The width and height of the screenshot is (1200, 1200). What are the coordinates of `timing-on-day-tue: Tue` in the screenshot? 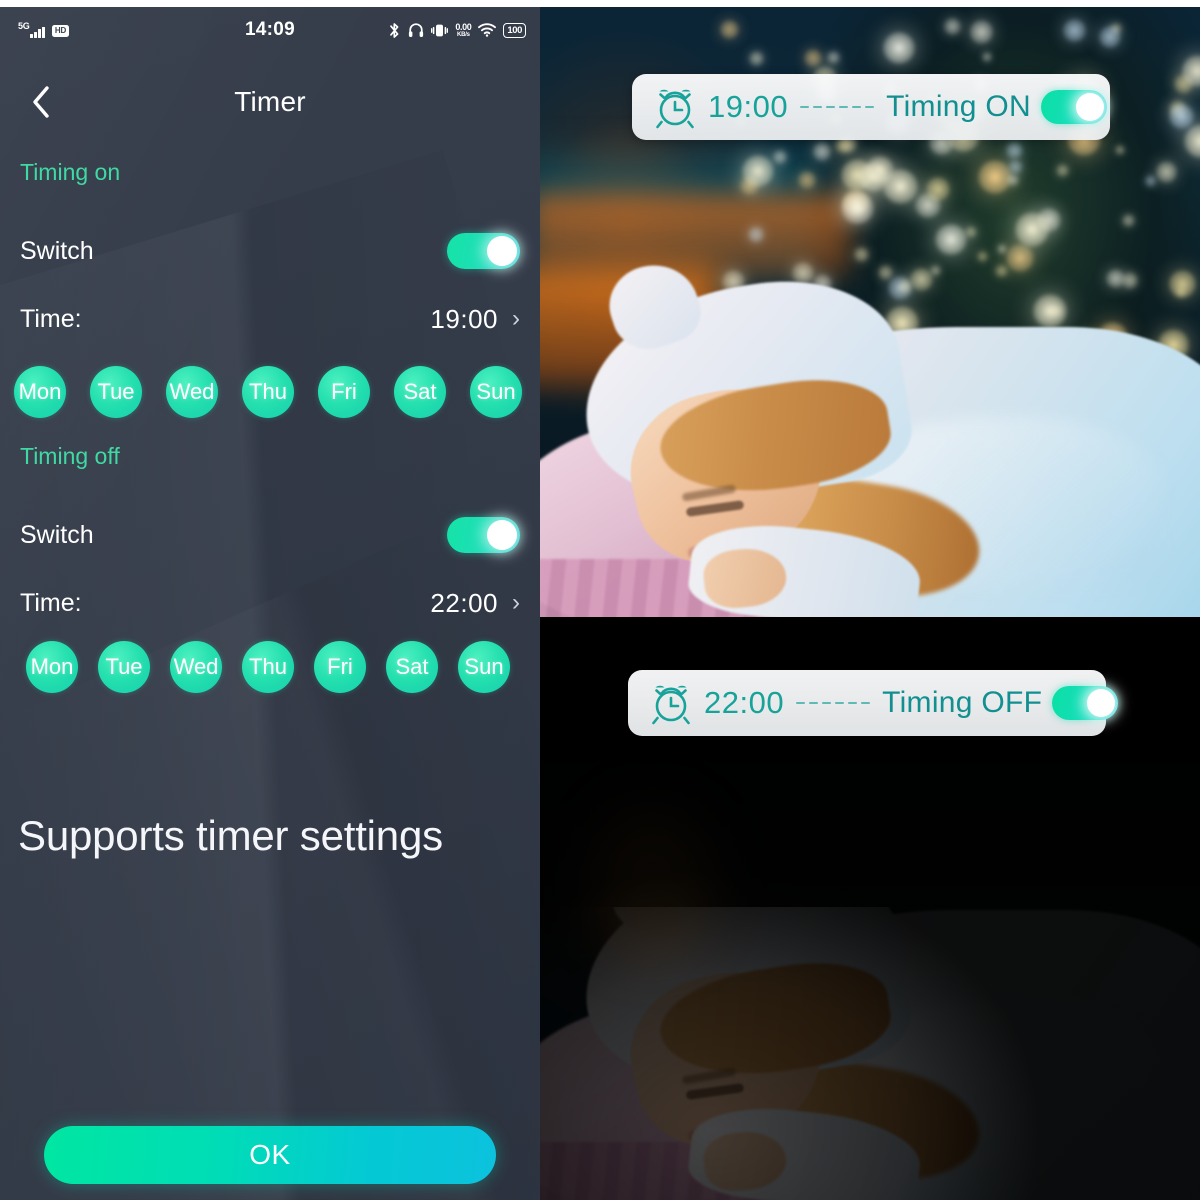 It's located at (116, 392).